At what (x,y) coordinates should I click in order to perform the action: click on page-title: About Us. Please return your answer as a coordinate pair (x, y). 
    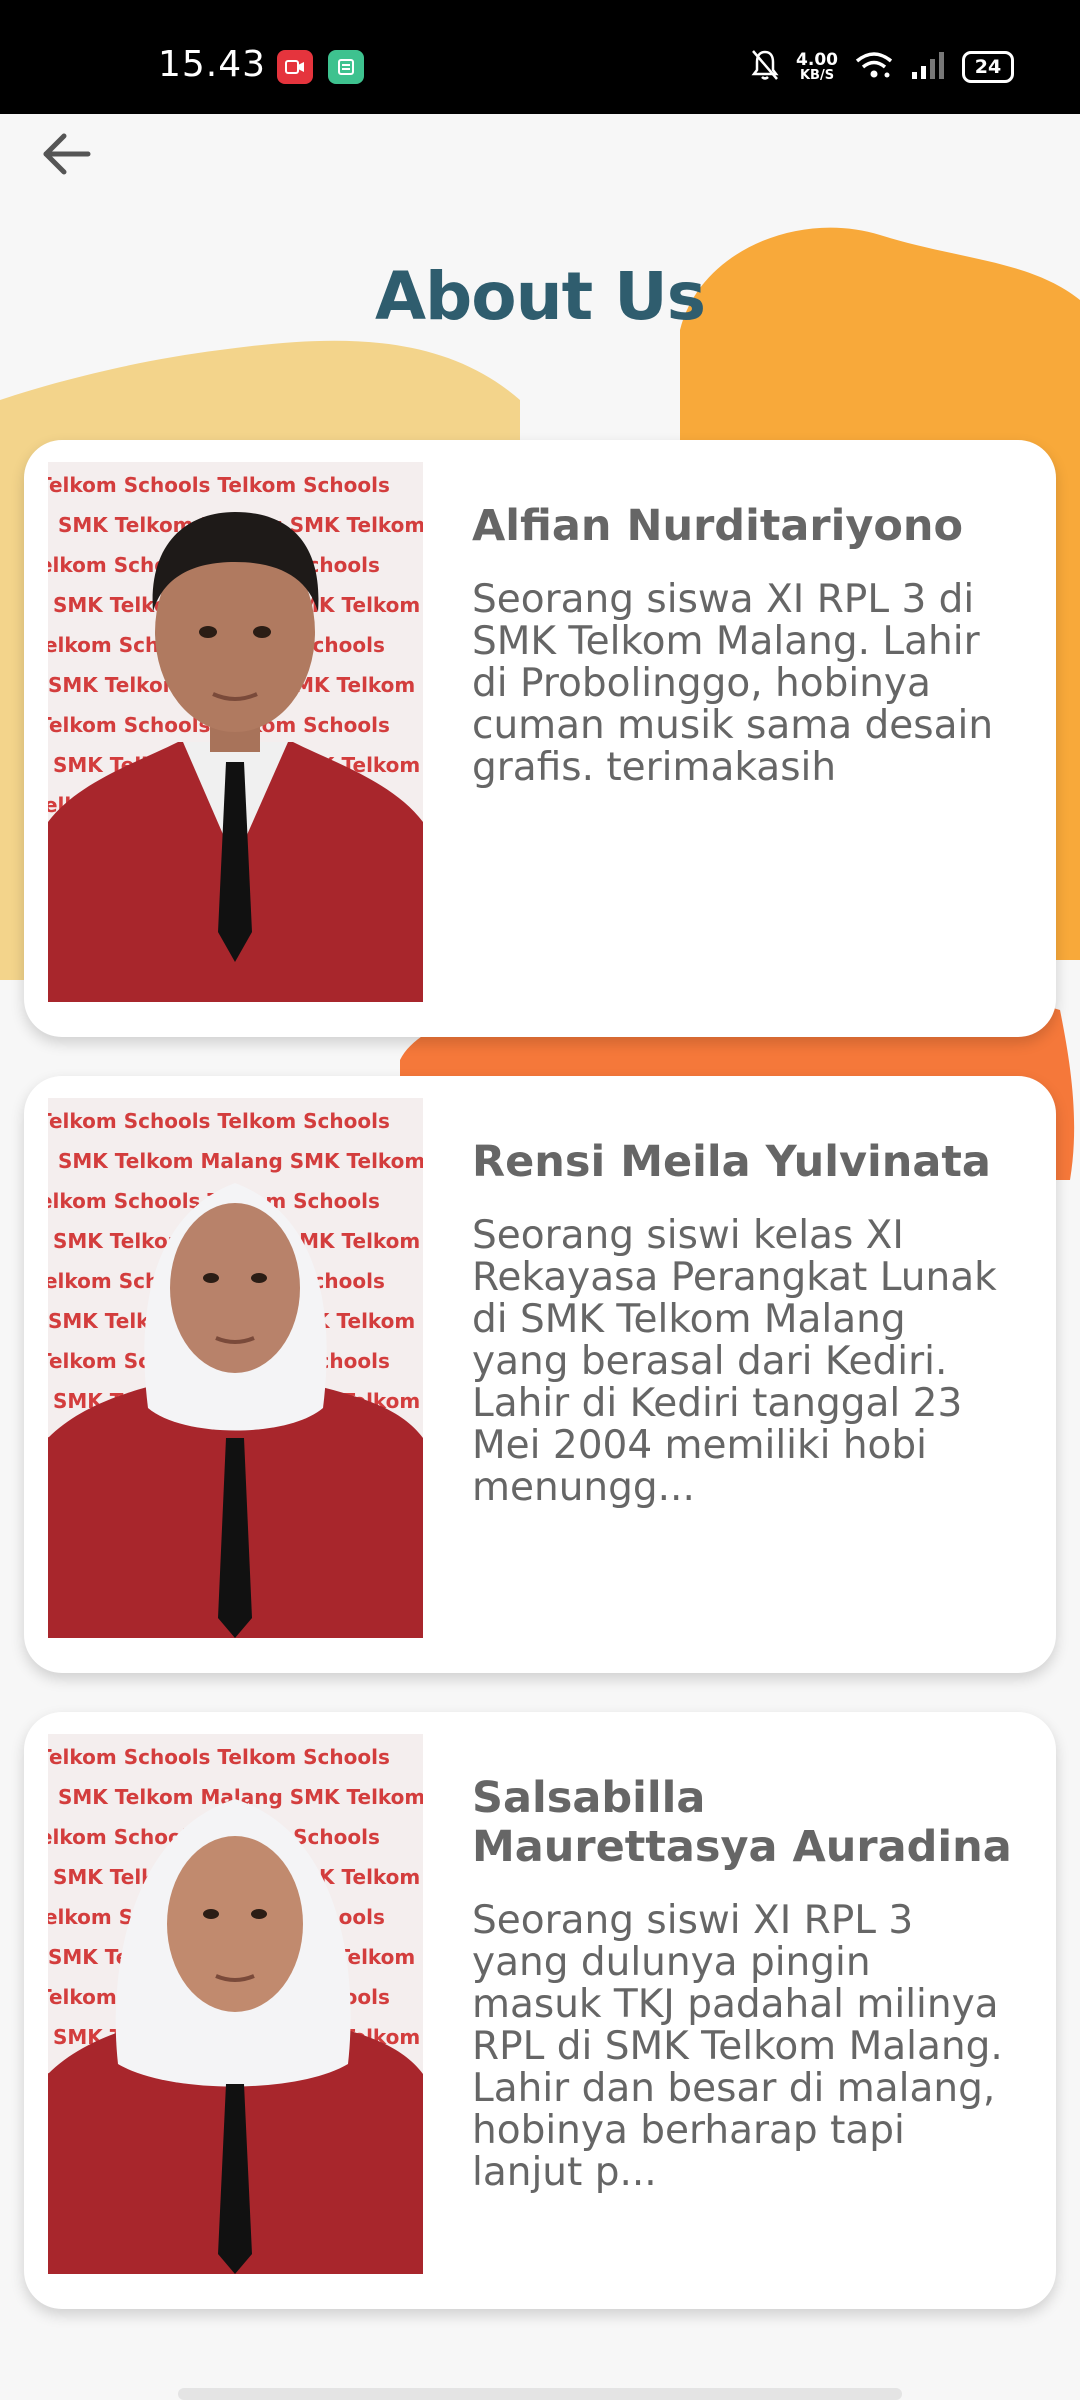
    Looking at the image, I should click on (540, 296).